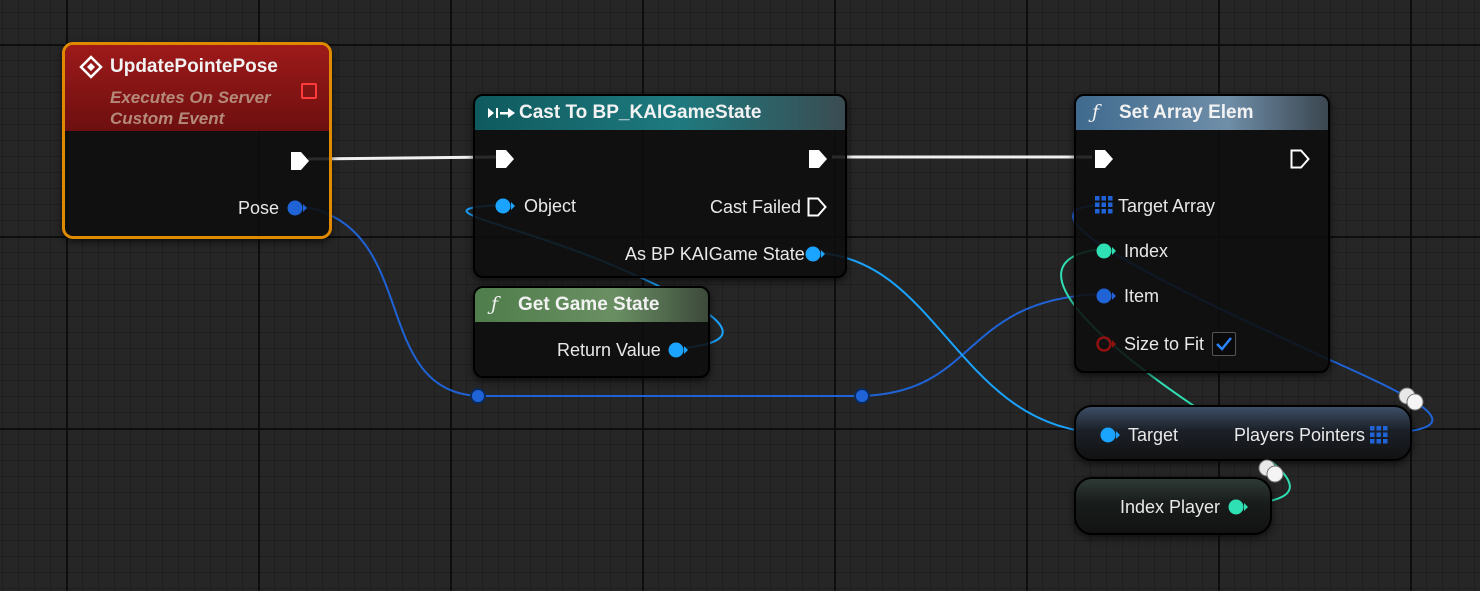  What do you see at coordinates (1142, 296) in the screenshot?
I see `item-label: Item` at bounding box center [1142, 296].